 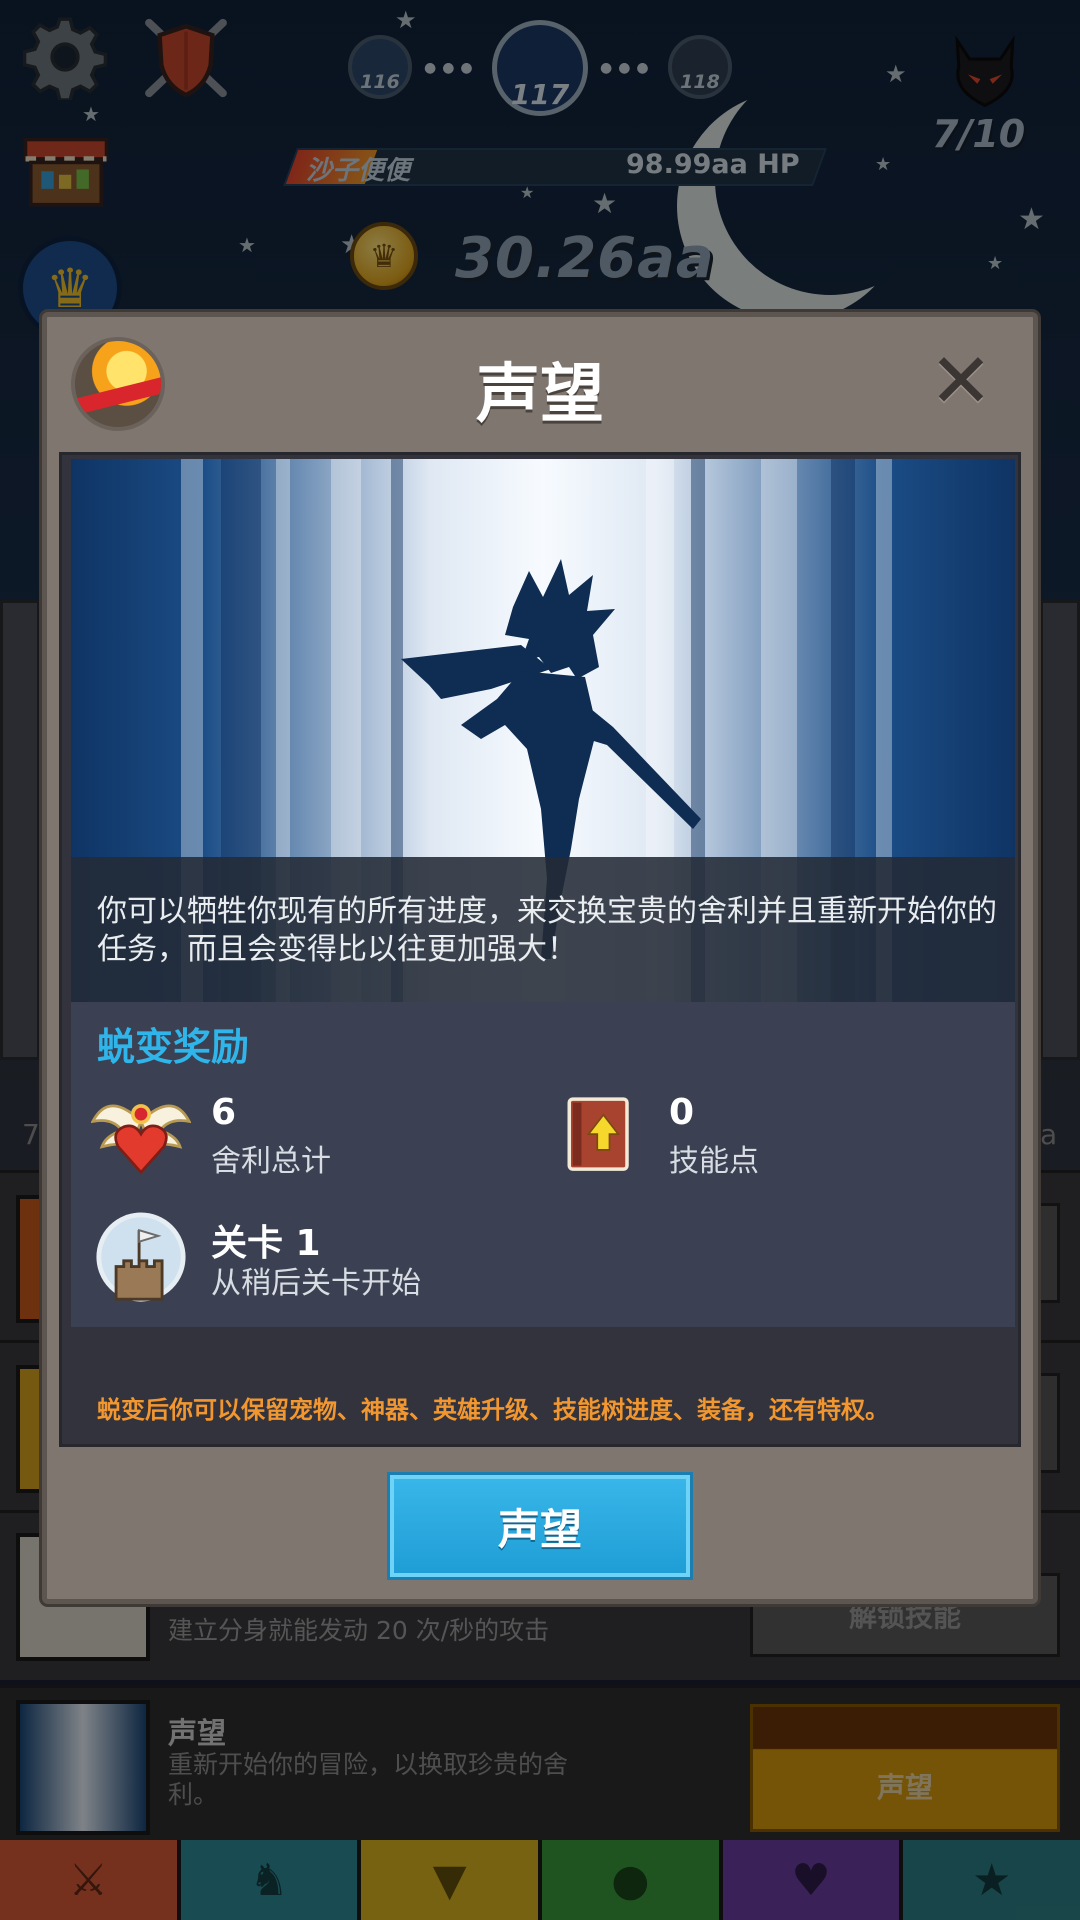 What do you see at coordinates (682, 1112) in the screenshot?
I see `skill-points-value: 0` at bounding box center [682, 1112].